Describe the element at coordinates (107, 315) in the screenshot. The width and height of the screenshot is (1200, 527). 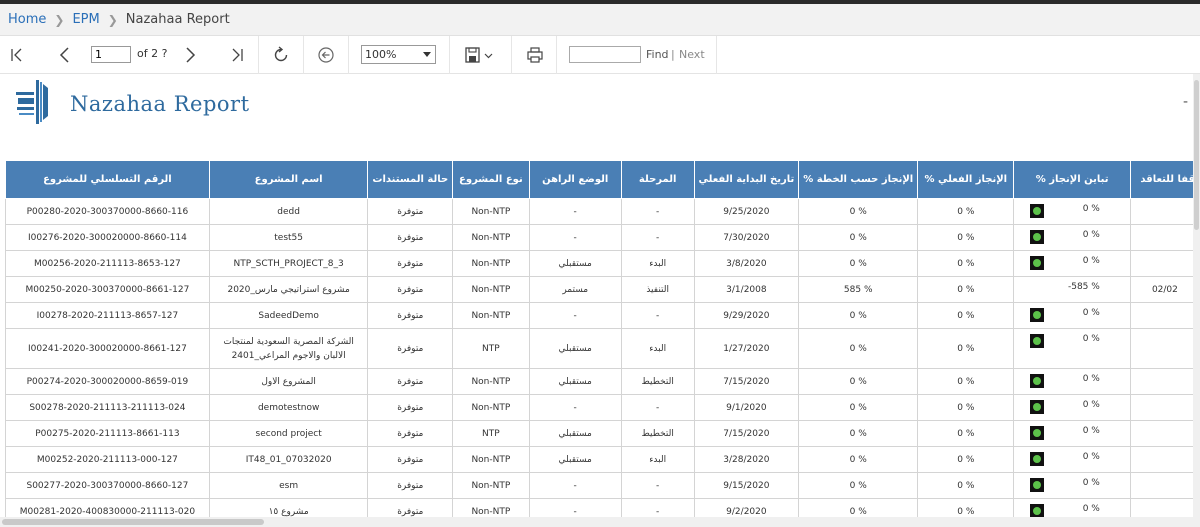
I see `project-serial-cell: I00278-2020-211113-8657-127` at that location.